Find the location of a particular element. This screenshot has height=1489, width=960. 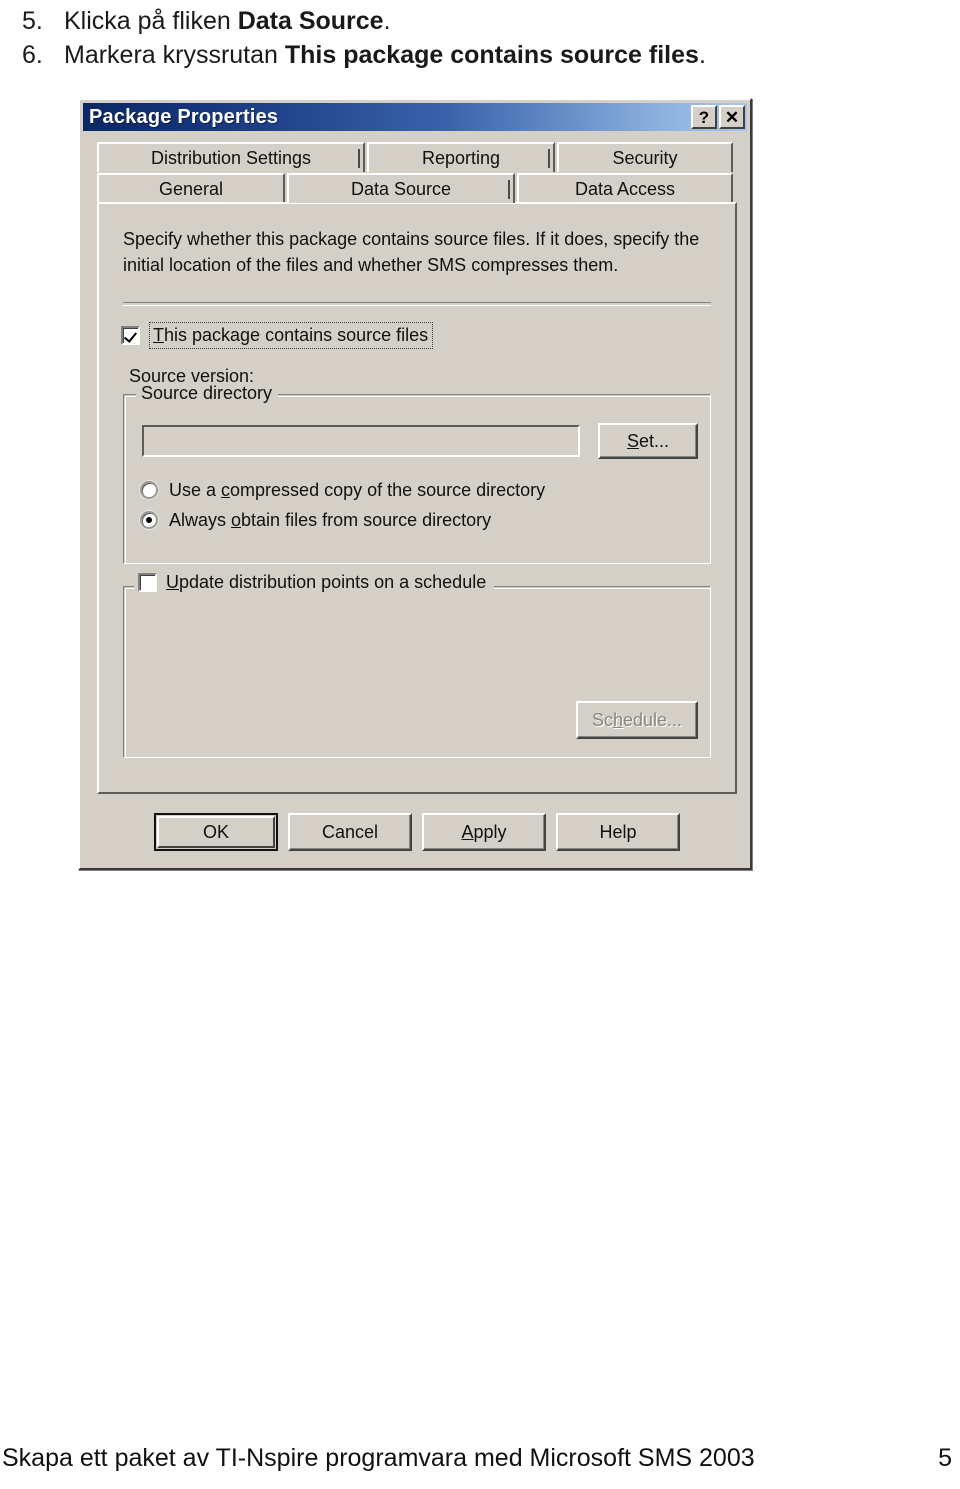

source-directory-group-title: Source directory is located at coordinates (207, 393).